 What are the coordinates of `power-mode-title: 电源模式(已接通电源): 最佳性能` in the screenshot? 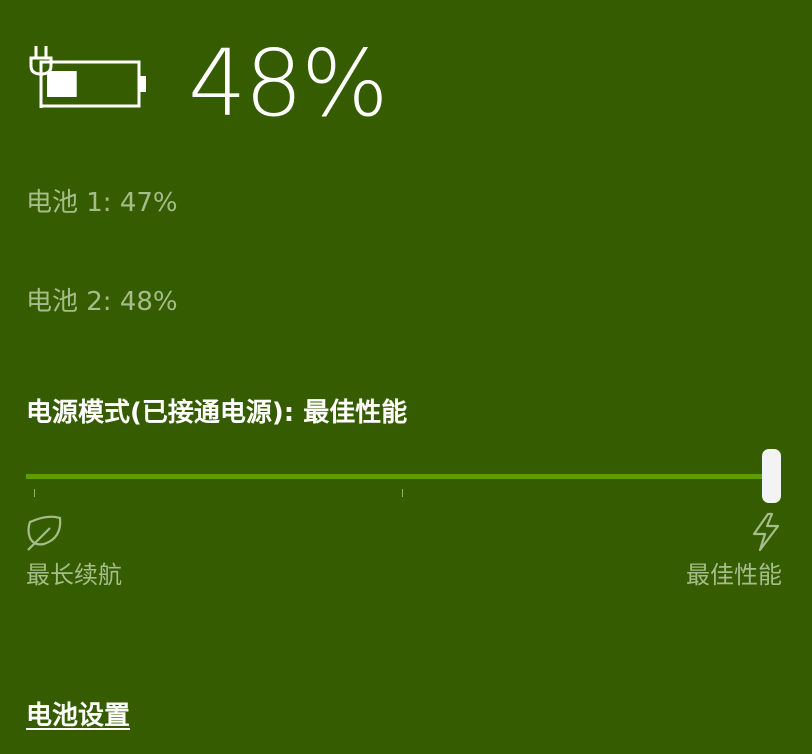 It's located at (217, 413).